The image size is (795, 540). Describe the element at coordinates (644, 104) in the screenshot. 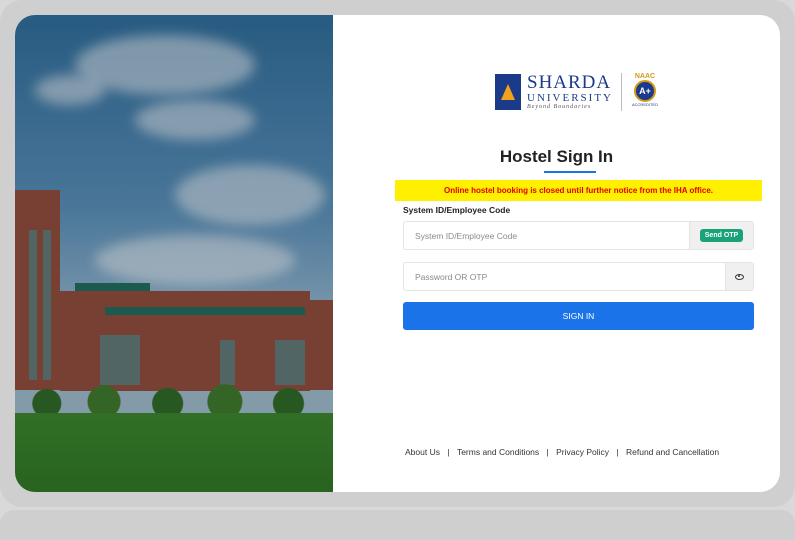

I see `naac-caption: ACCREDITED` at that location.